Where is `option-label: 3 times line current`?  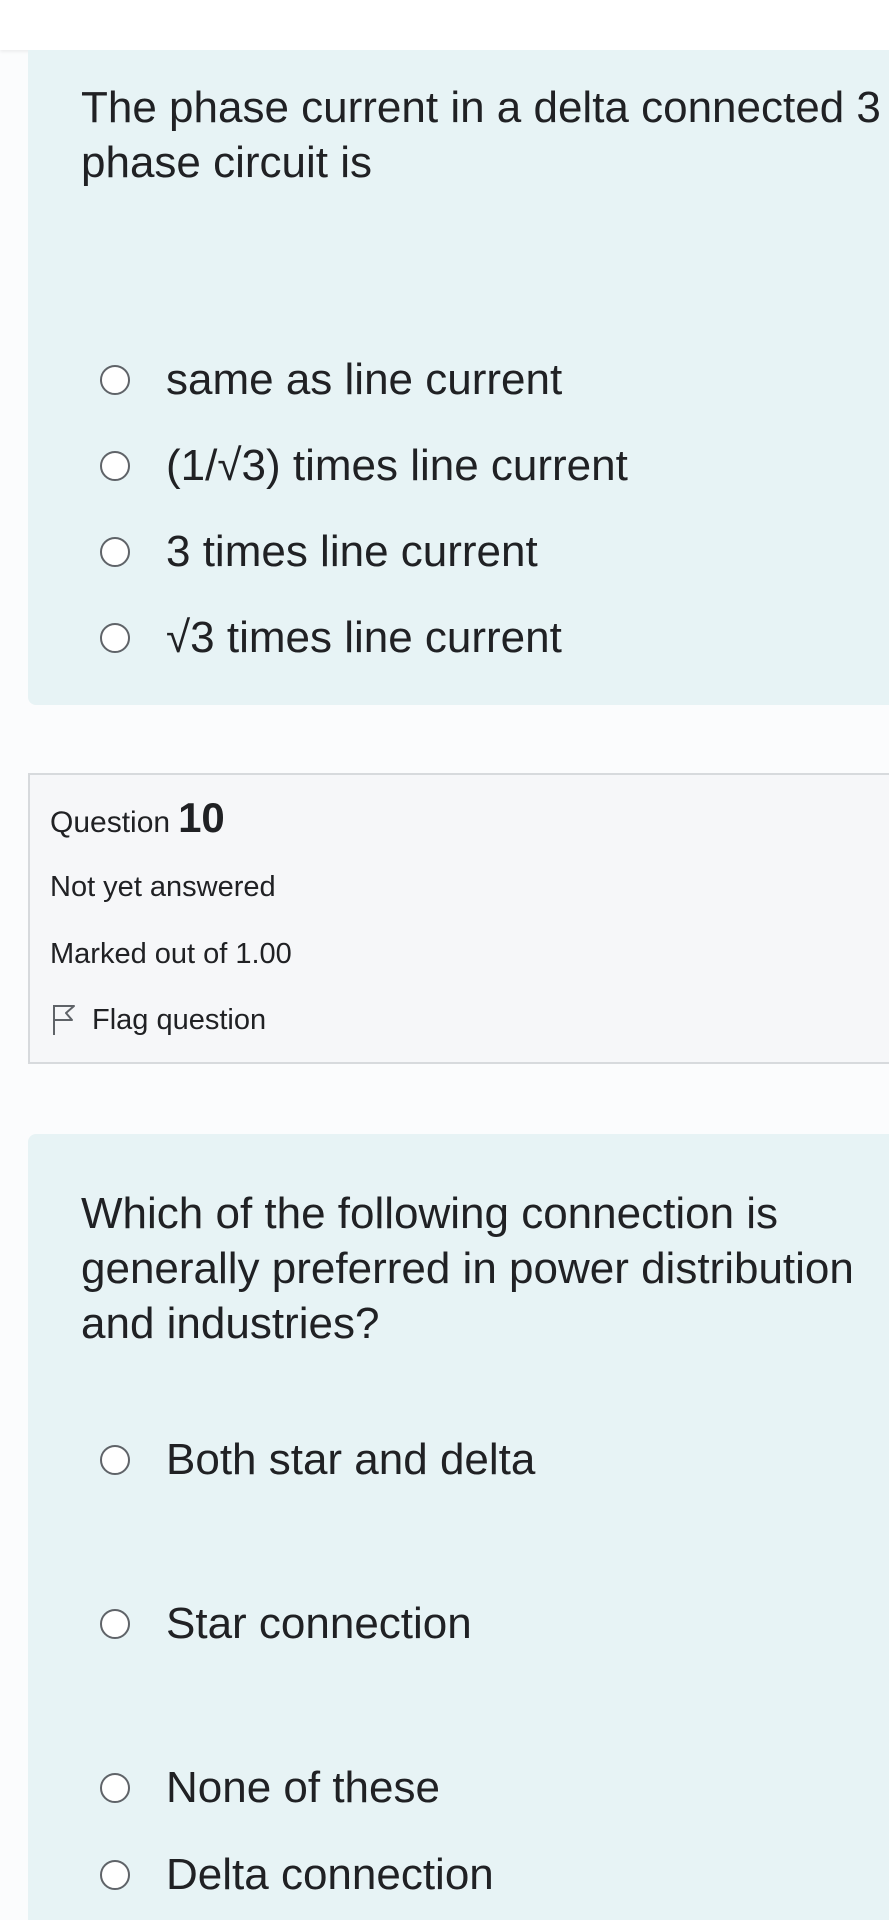
option-label: 3 times line current is located at coordinates (352, 551).